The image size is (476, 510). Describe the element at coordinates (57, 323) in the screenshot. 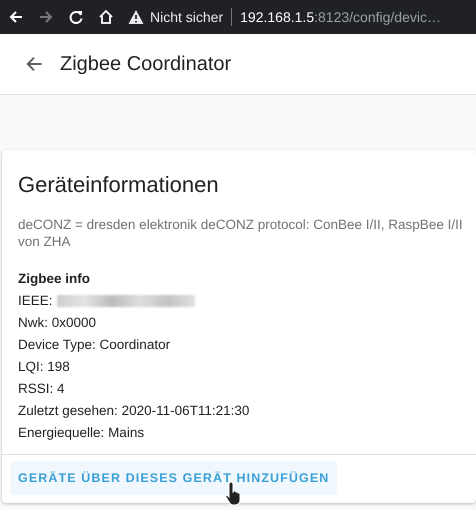

I see `info-line: Nwk: 0x0000` at that location.